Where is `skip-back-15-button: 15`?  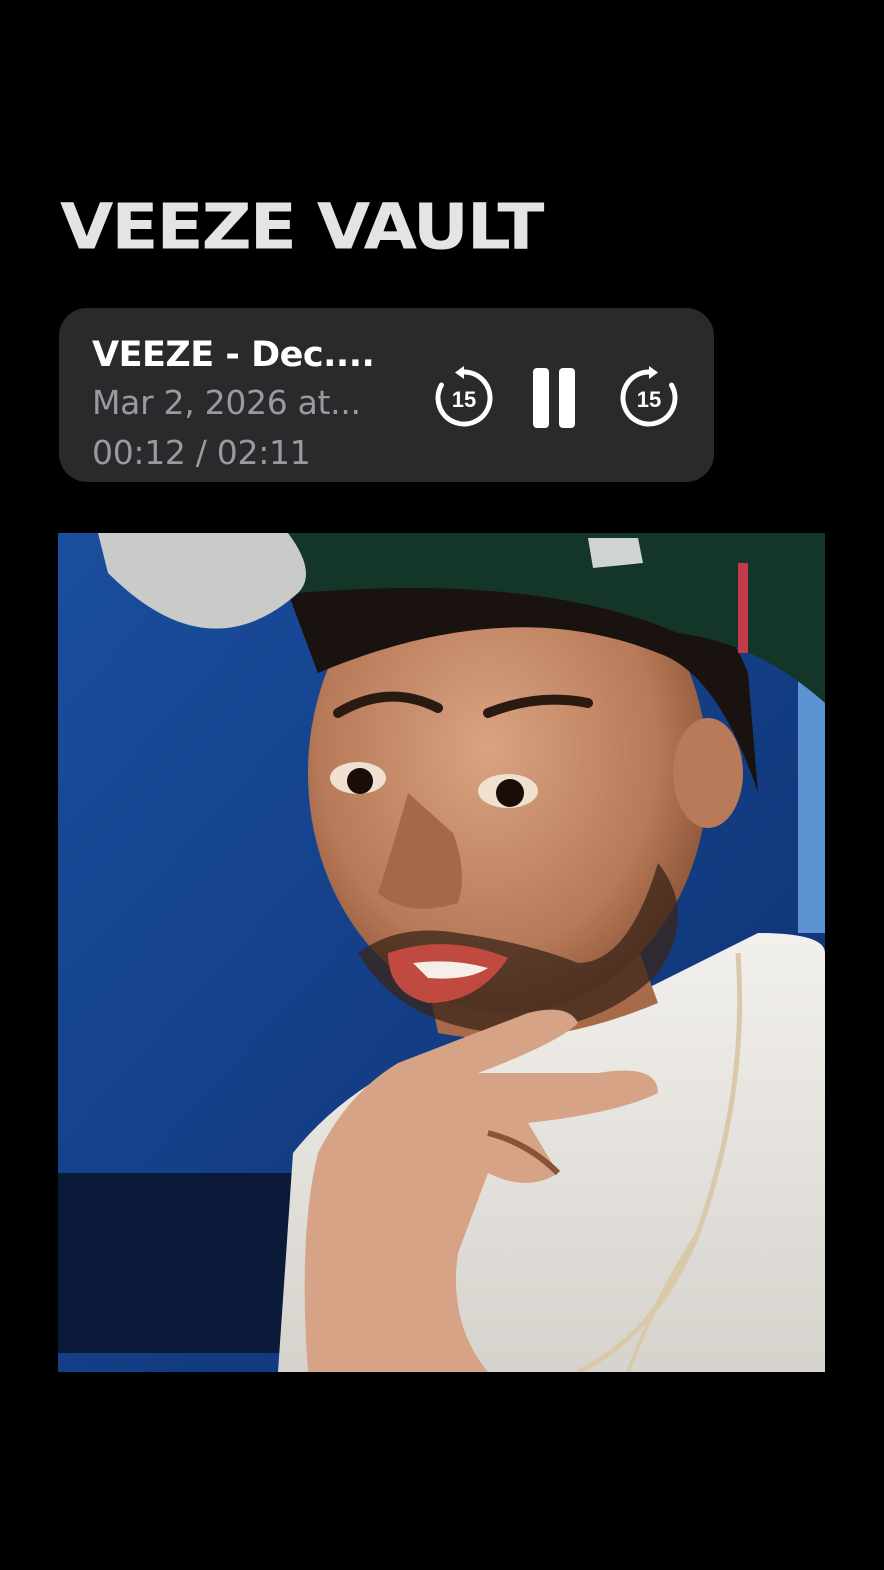 skip-back-15-button: 15 is located at coordinates (464, 398).